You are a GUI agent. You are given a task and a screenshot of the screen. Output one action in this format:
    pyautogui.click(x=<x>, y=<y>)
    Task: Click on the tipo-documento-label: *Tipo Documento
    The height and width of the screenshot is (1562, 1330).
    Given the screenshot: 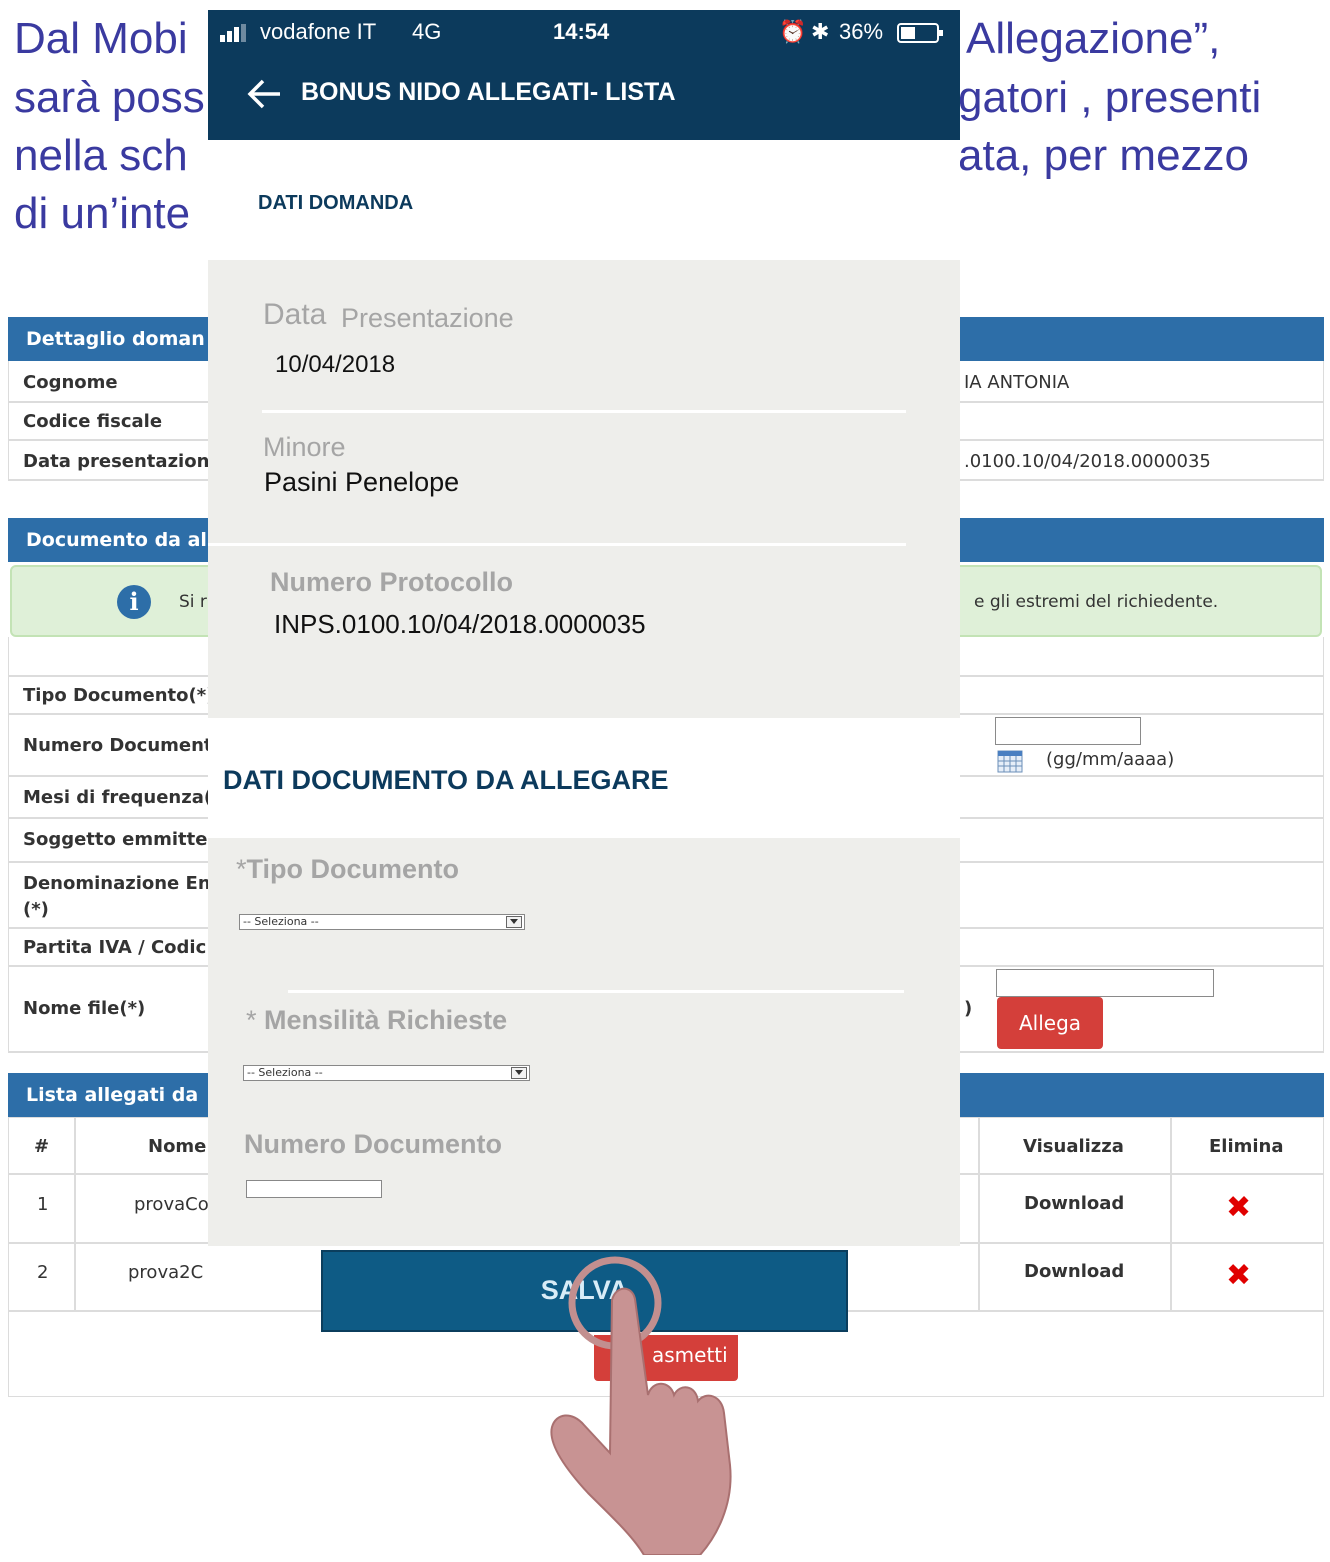 What is the action you would take?
    pyautogui.click(x=347, y=869)
    